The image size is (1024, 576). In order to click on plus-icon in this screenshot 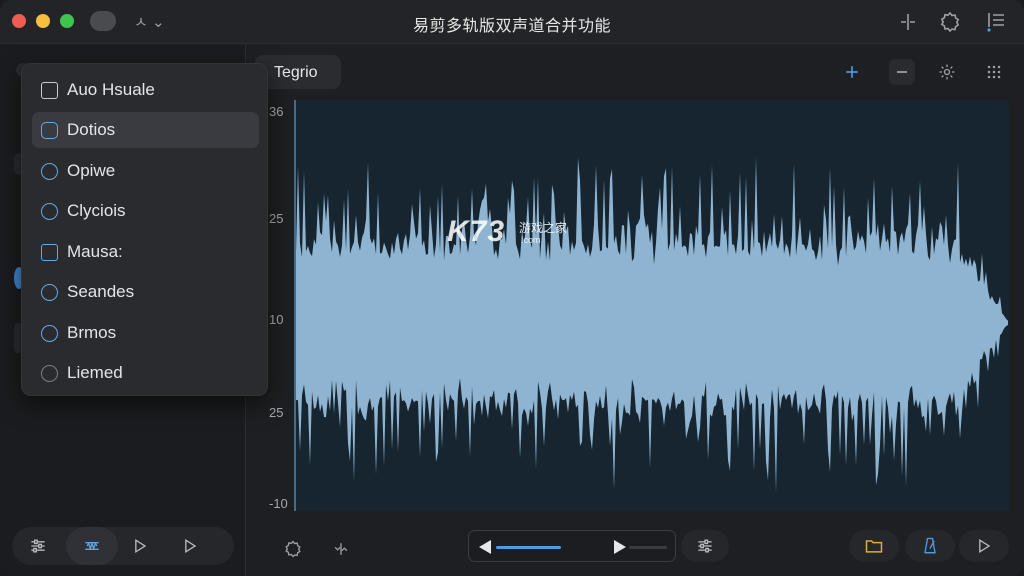, I will do `click(852, 72)`.